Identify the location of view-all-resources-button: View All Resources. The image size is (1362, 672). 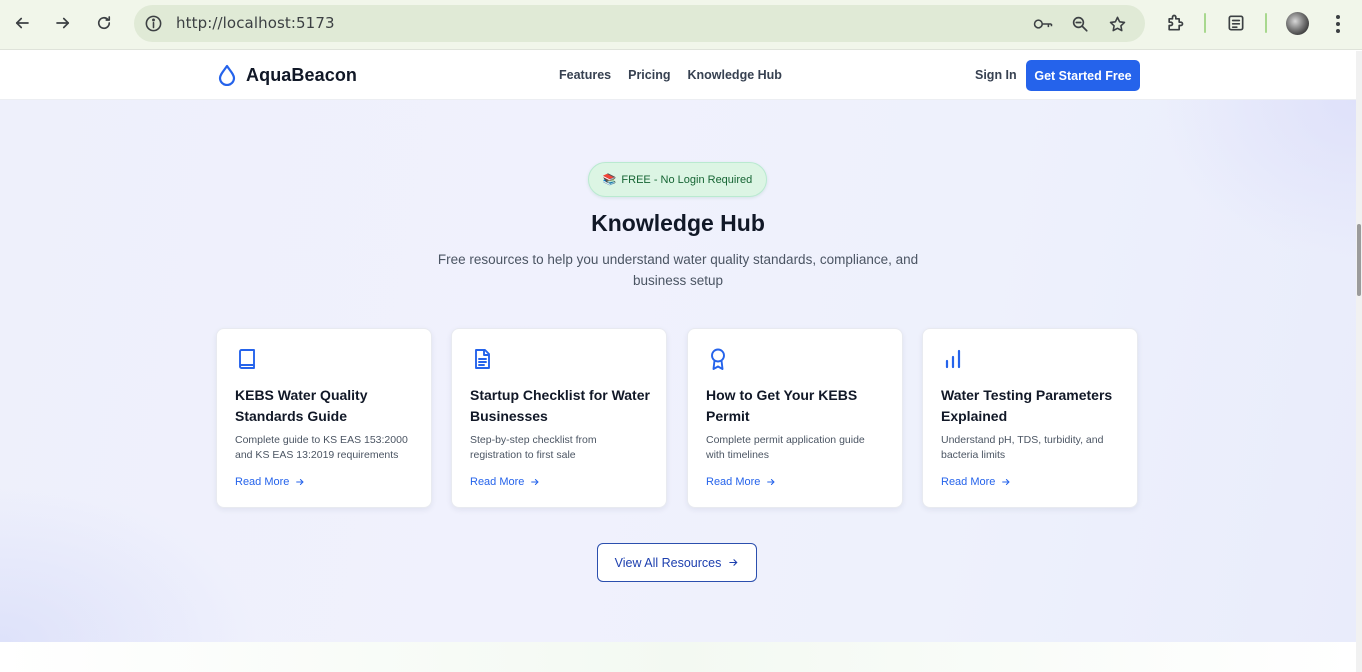
(677, 562).